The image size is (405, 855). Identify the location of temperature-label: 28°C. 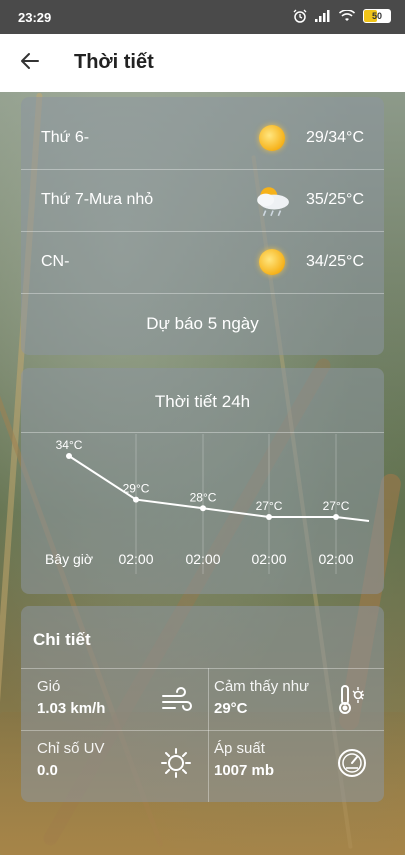
(203, 497).